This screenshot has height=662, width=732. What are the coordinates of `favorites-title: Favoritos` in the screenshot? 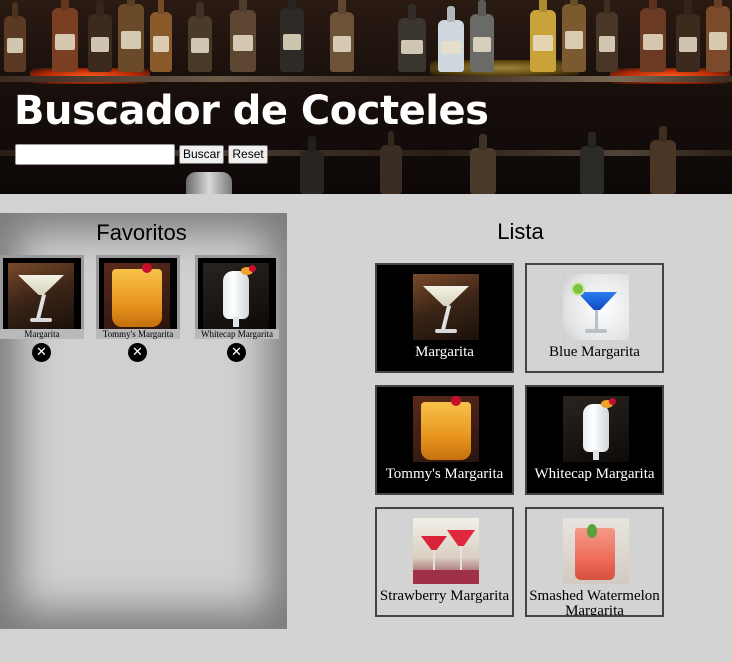 It's located at (141, 232).